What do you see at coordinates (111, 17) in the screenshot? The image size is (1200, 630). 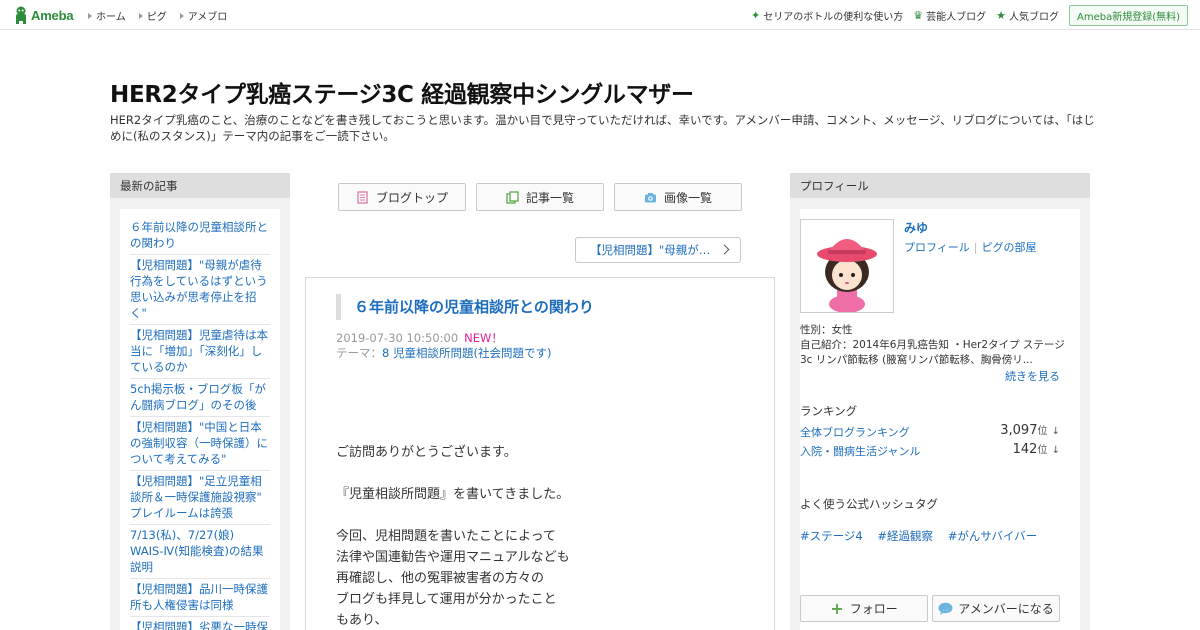 I see `nav-home-label: ホーム` at bounding box center [111, 17].